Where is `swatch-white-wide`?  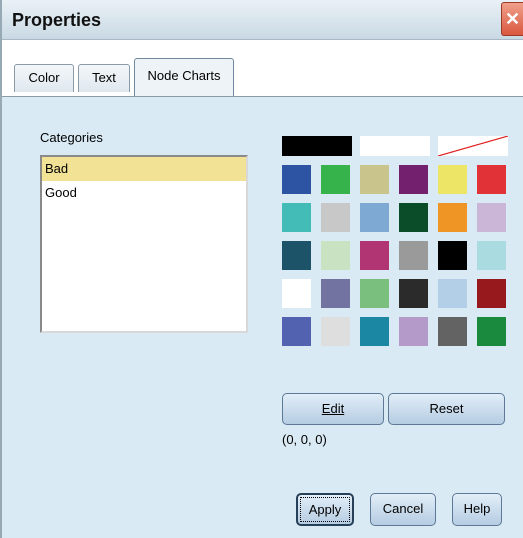 swatch-white-wide is located at coordinates (395, 146).